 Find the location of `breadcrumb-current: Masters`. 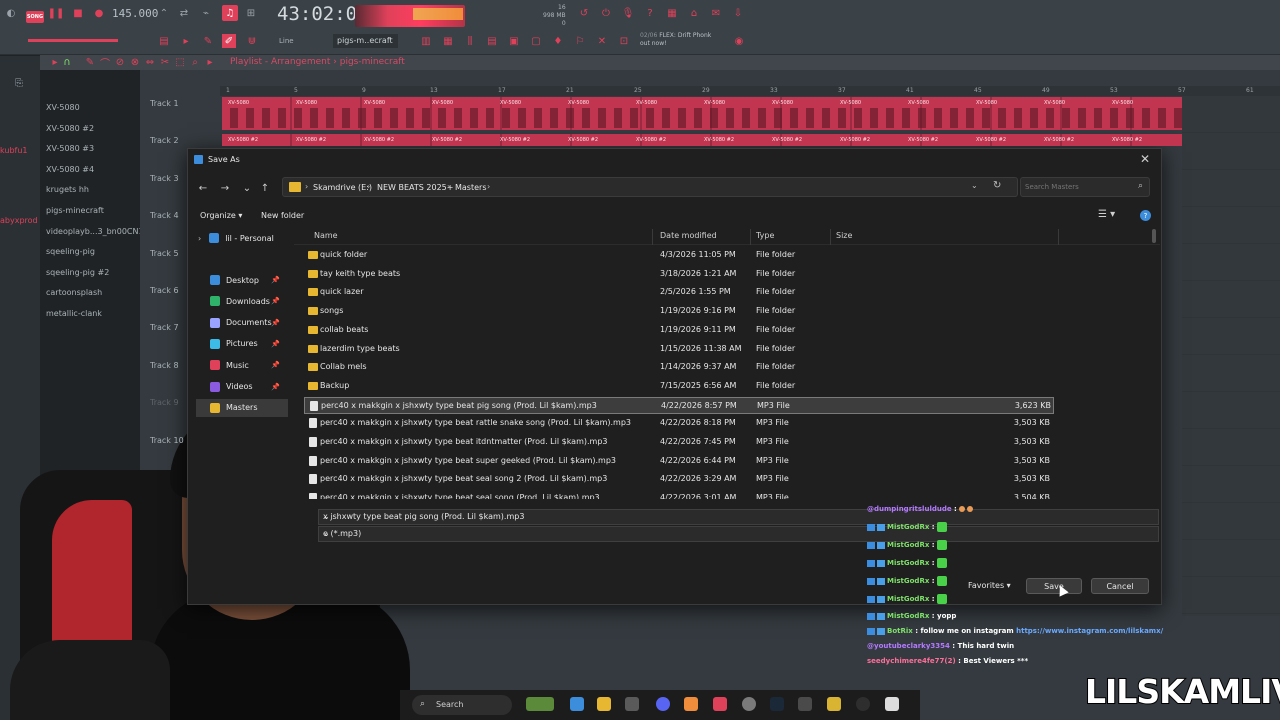

breadcrumb-current: Masters is located at coordinates (471, 187).